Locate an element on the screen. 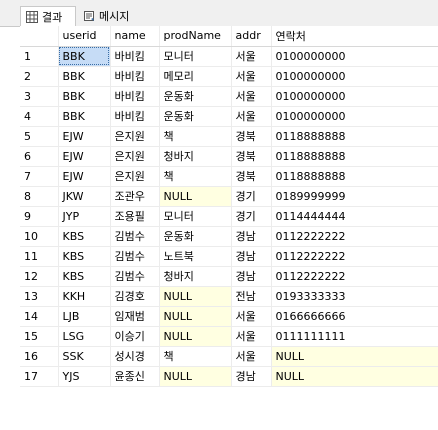 The height and width of the screenshot is (430, 438). table-row: 4 BBK 바비킴 운동화 서울 0100000000 is located at coordinates (229, 116).